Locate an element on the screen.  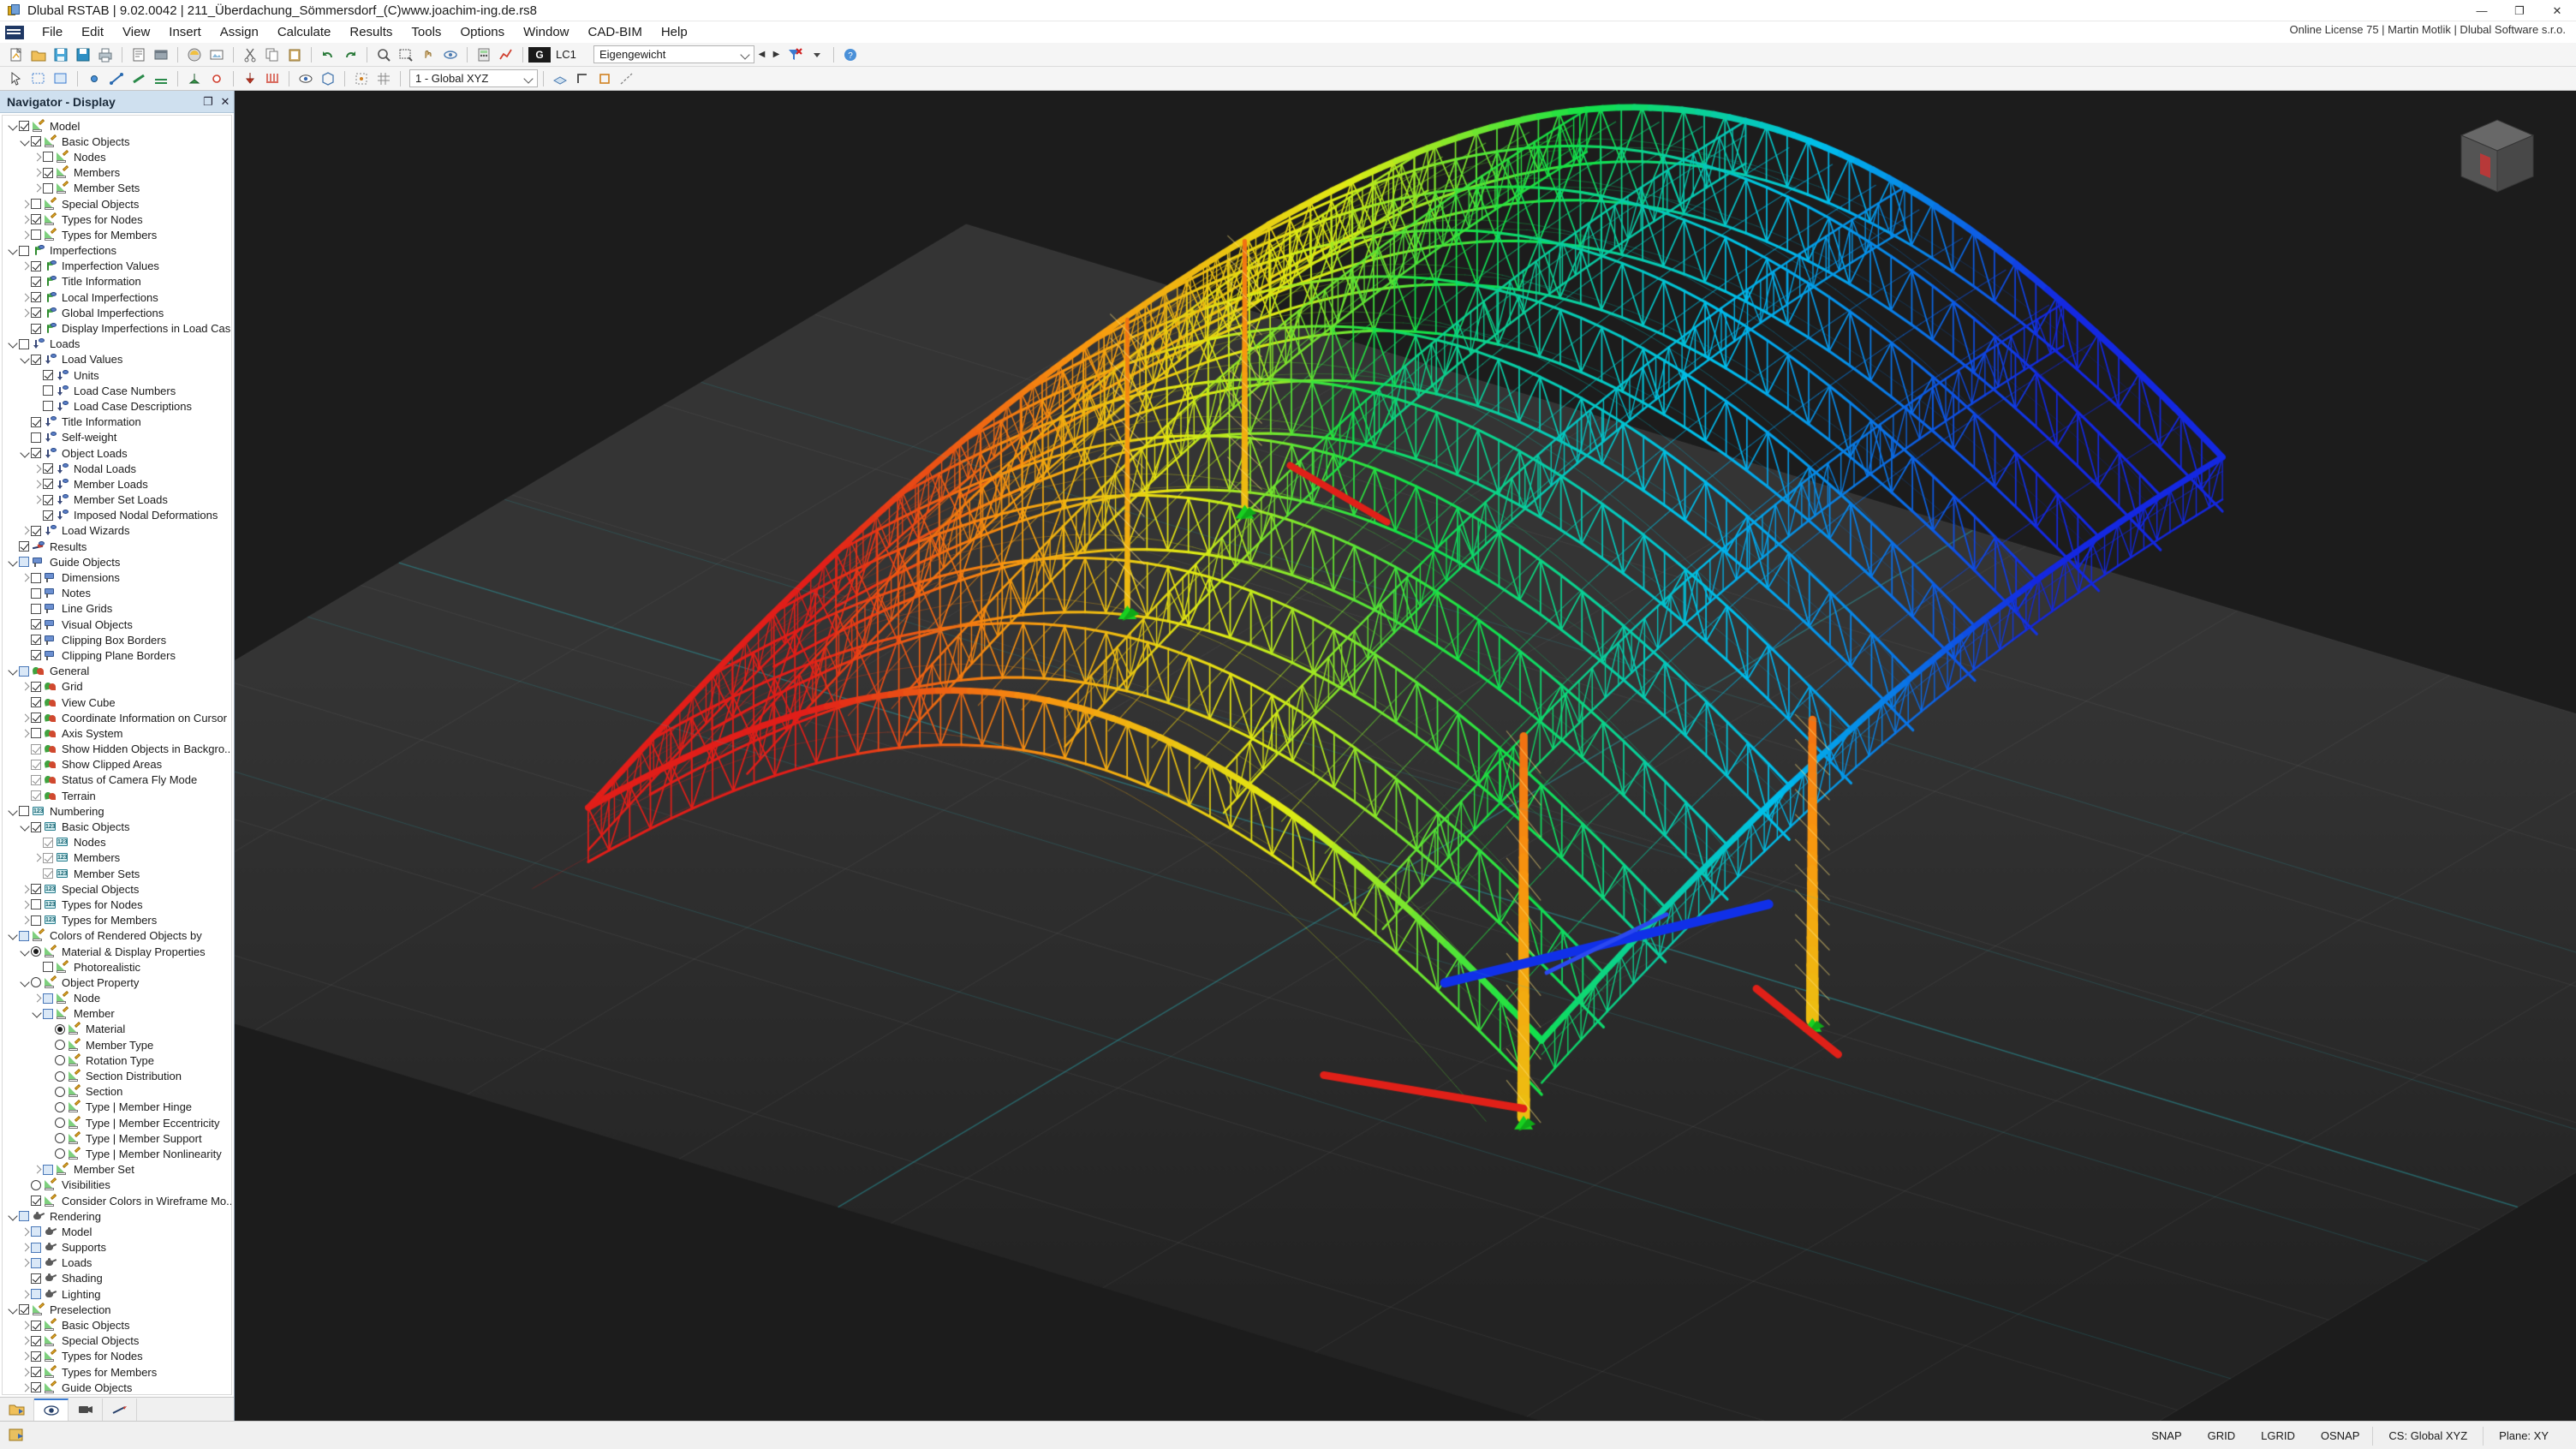
tree-item-units: Units is located at coordinates (117, 375).